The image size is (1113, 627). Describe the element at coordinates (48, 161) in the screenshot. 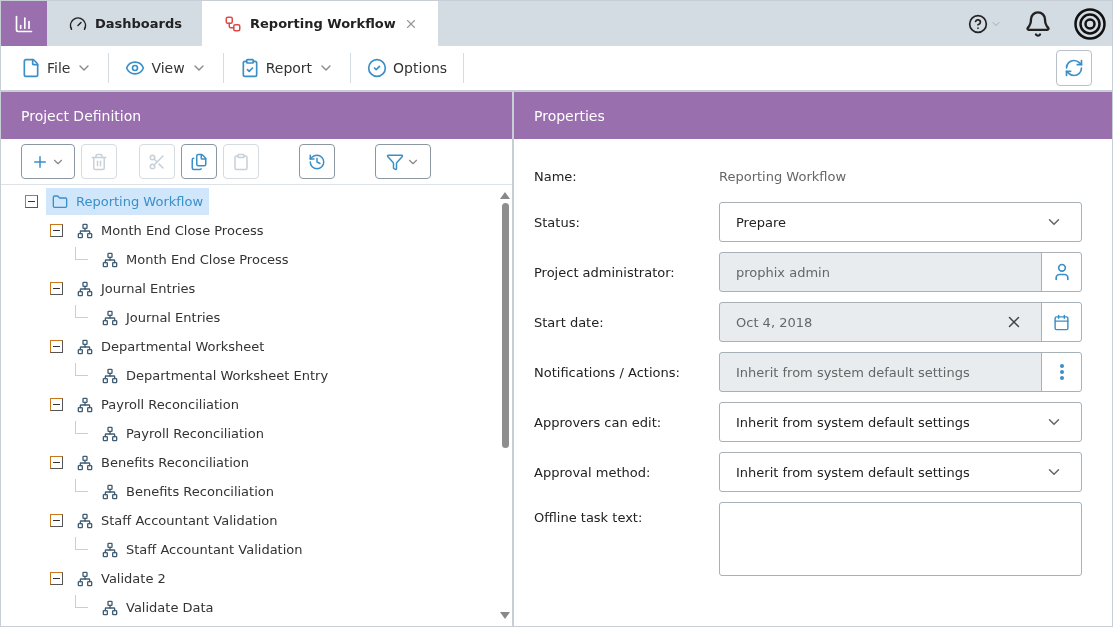

I see `add-button` at that location.